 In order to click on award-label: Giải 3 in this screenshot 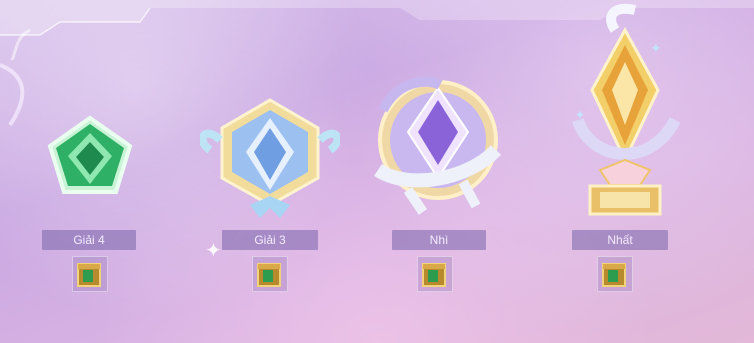, I will do `click(270, 240)`.